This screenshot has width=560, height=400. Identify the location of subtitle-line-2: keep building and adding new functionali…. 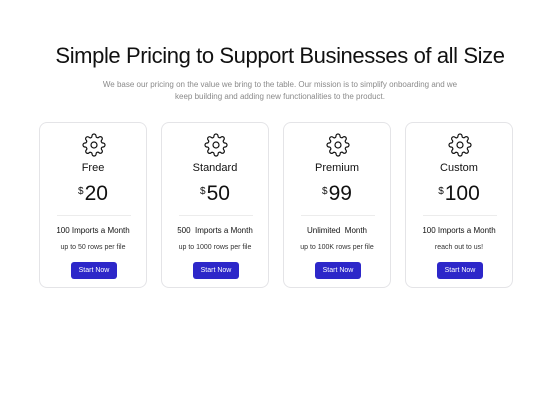
(280, 96).